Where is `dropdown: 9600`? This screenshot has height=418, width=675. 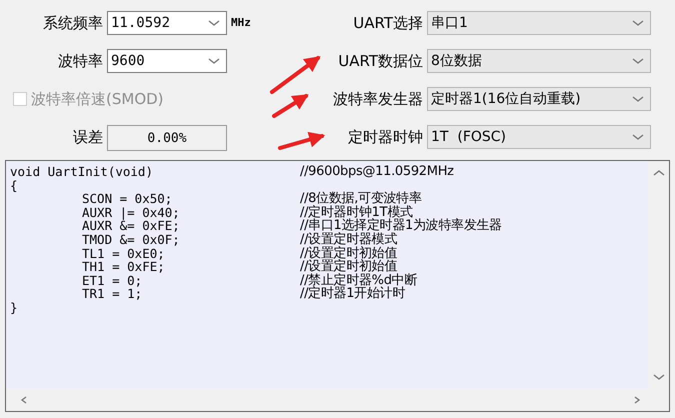
dropdown: 9600 is located at coordinates (167, 61).